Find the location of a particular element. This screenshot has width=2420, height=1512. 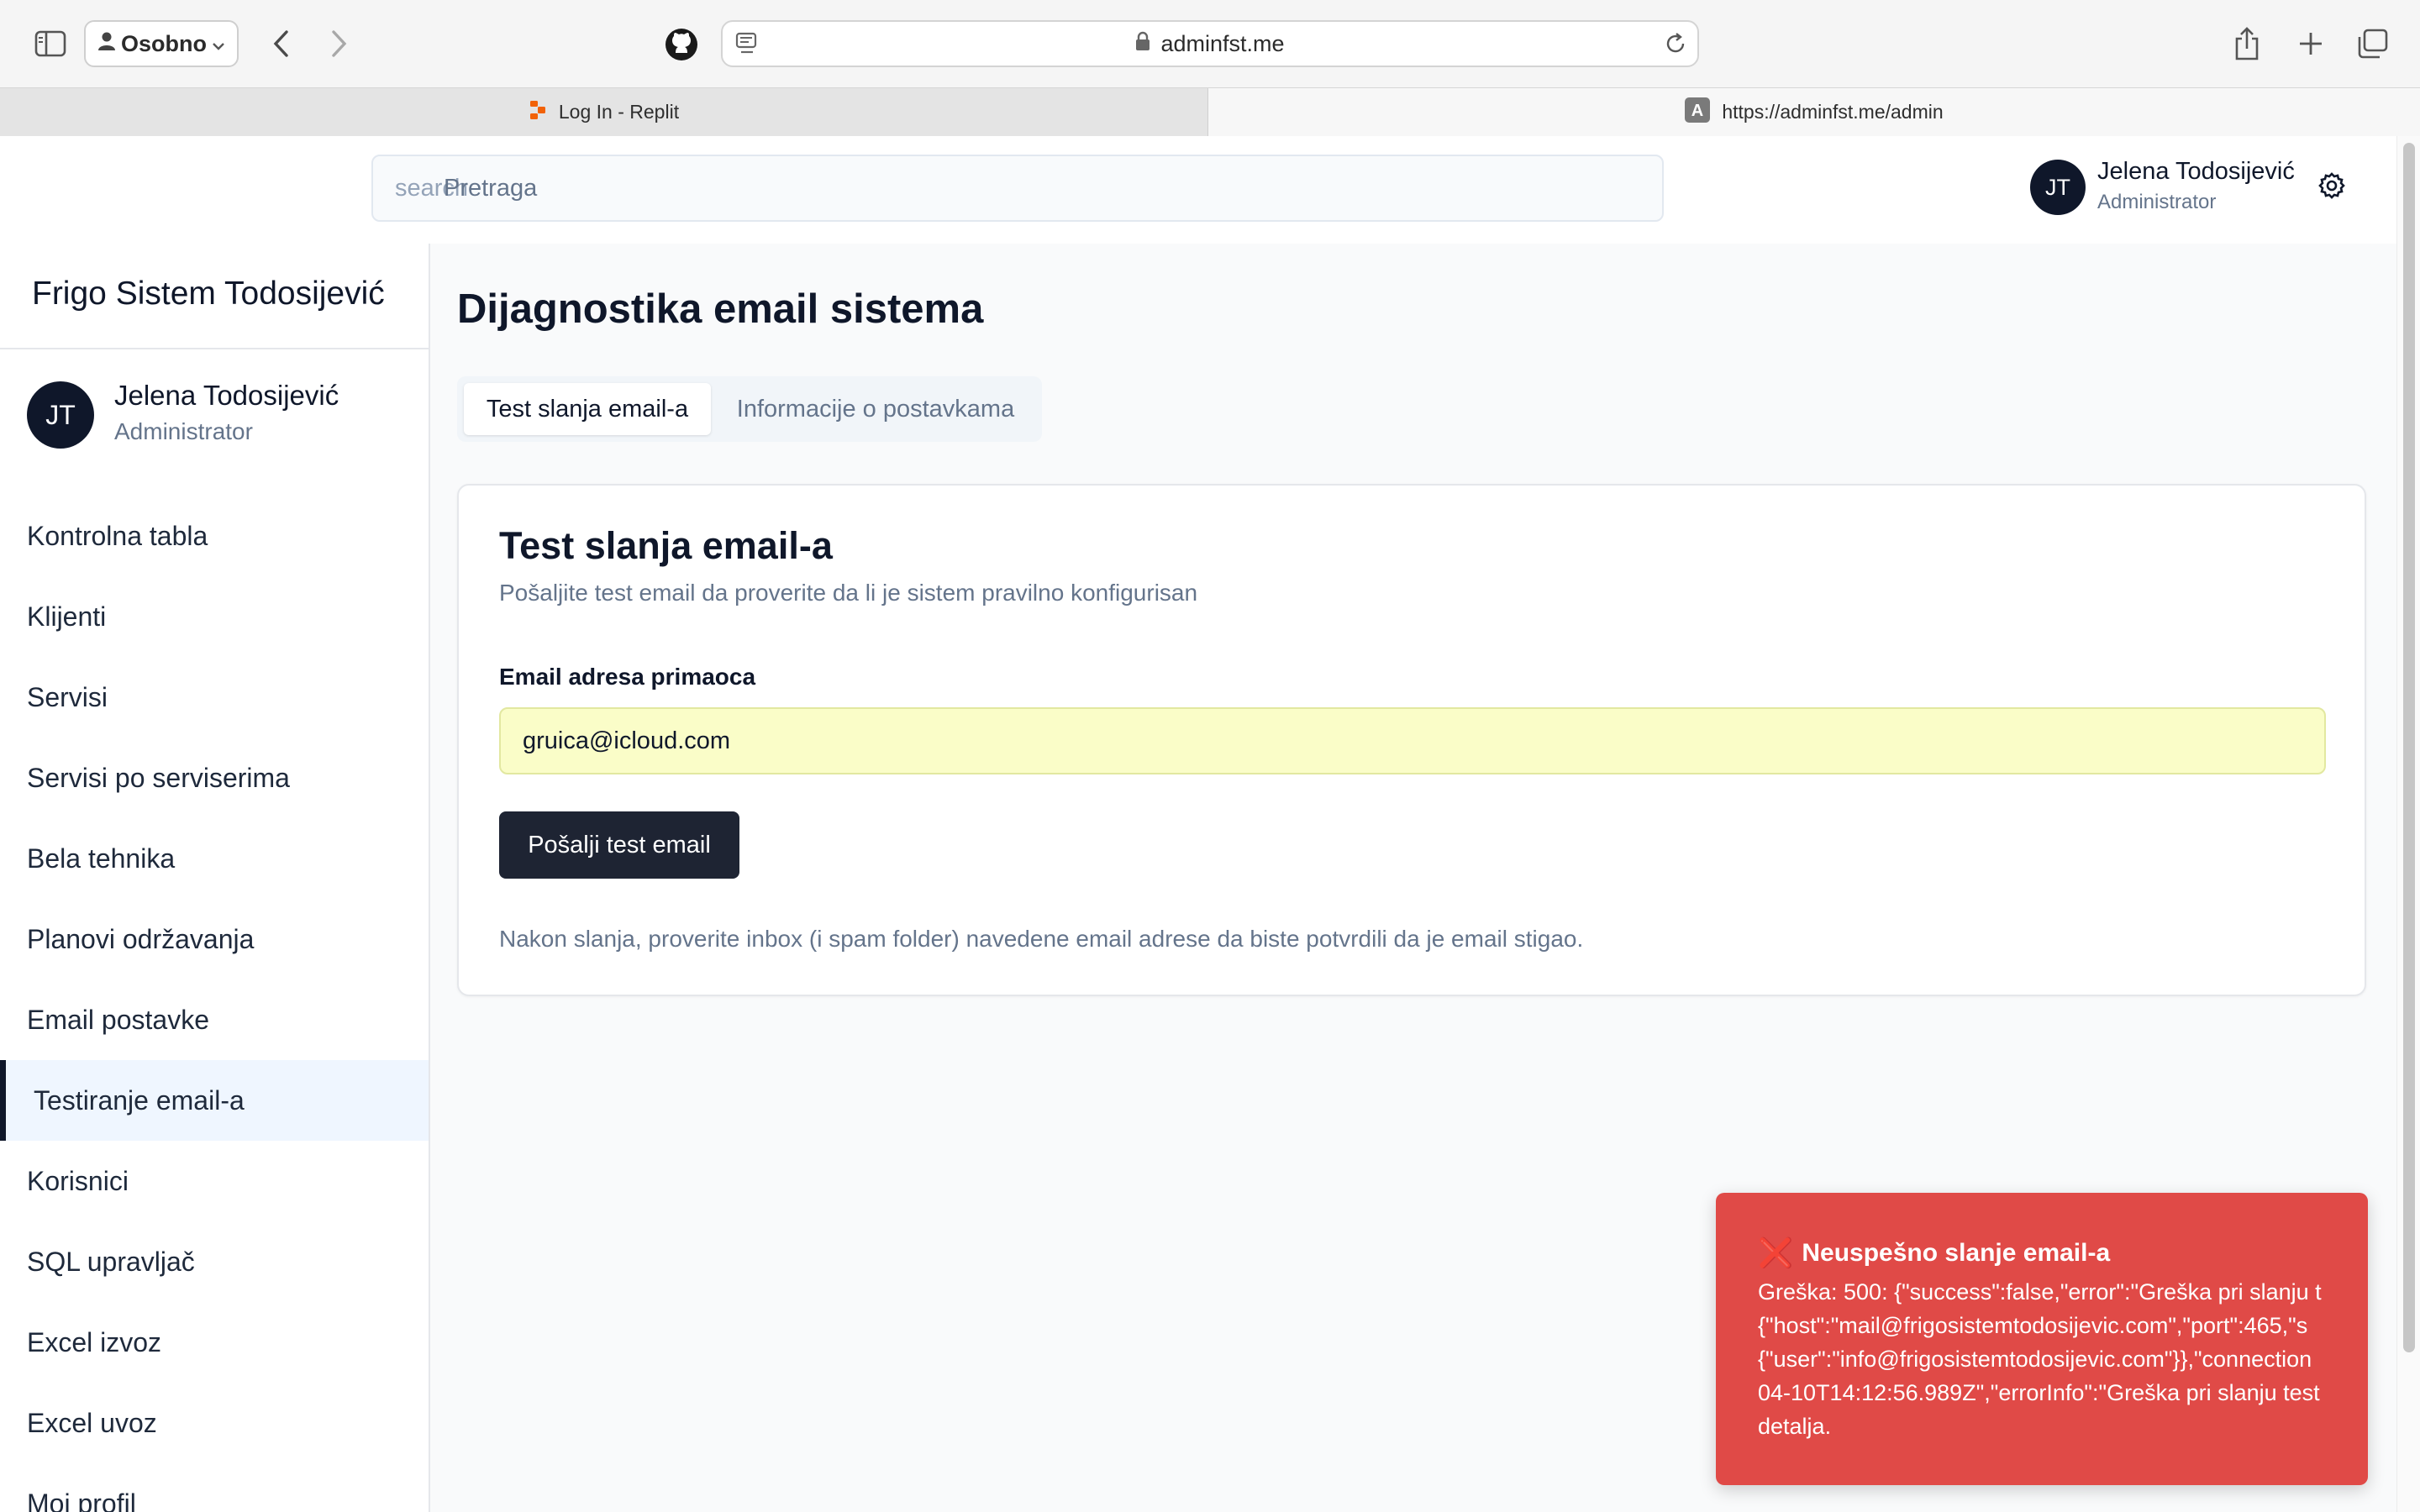

tab-informacije: Informacije o postavkama is located at coordinates (875, 409).